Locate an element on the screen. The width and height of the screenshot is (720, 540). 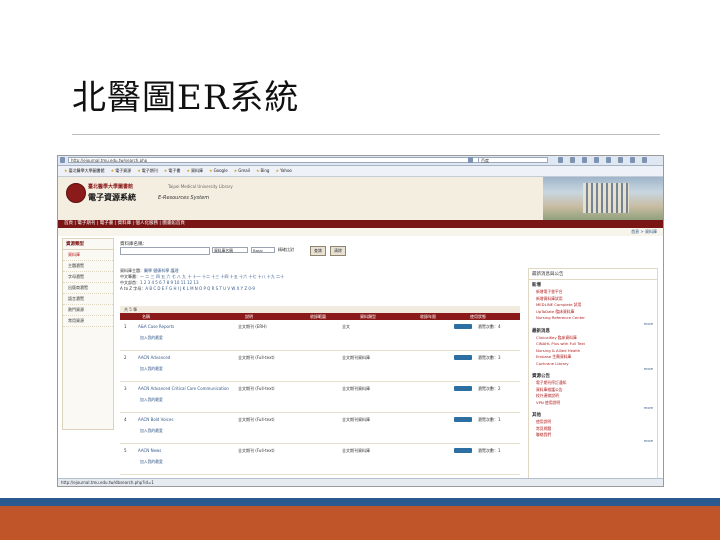
row-title: AACN News is located at coordinates (149, 450).